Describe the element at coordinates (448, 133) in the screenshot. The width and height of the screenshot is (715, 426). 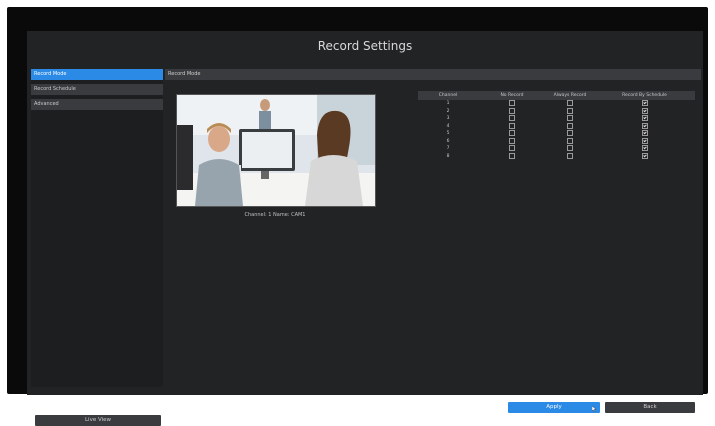
I see `channel-number: 5` at that location.